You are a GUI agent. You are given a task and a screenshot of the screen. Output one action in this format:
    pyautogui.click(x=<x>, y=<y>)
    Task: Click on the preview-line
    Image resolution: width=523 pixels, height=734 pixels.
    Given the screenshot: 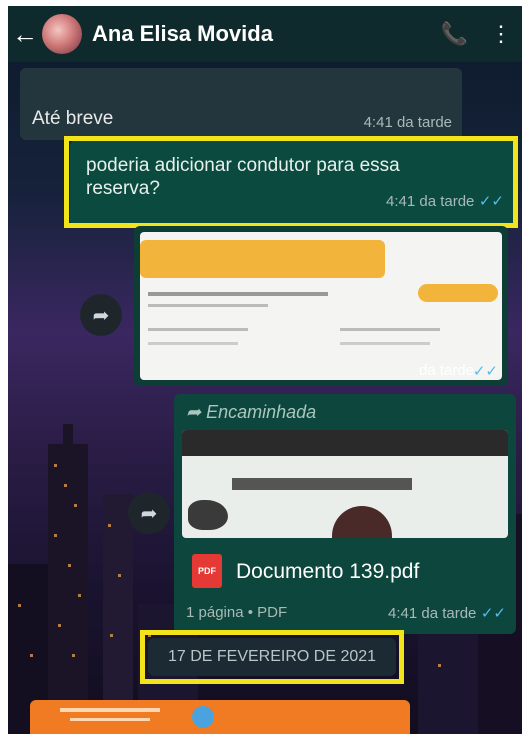 What is the action you would take?
    pyautogui.click(x=322, y=484)
    